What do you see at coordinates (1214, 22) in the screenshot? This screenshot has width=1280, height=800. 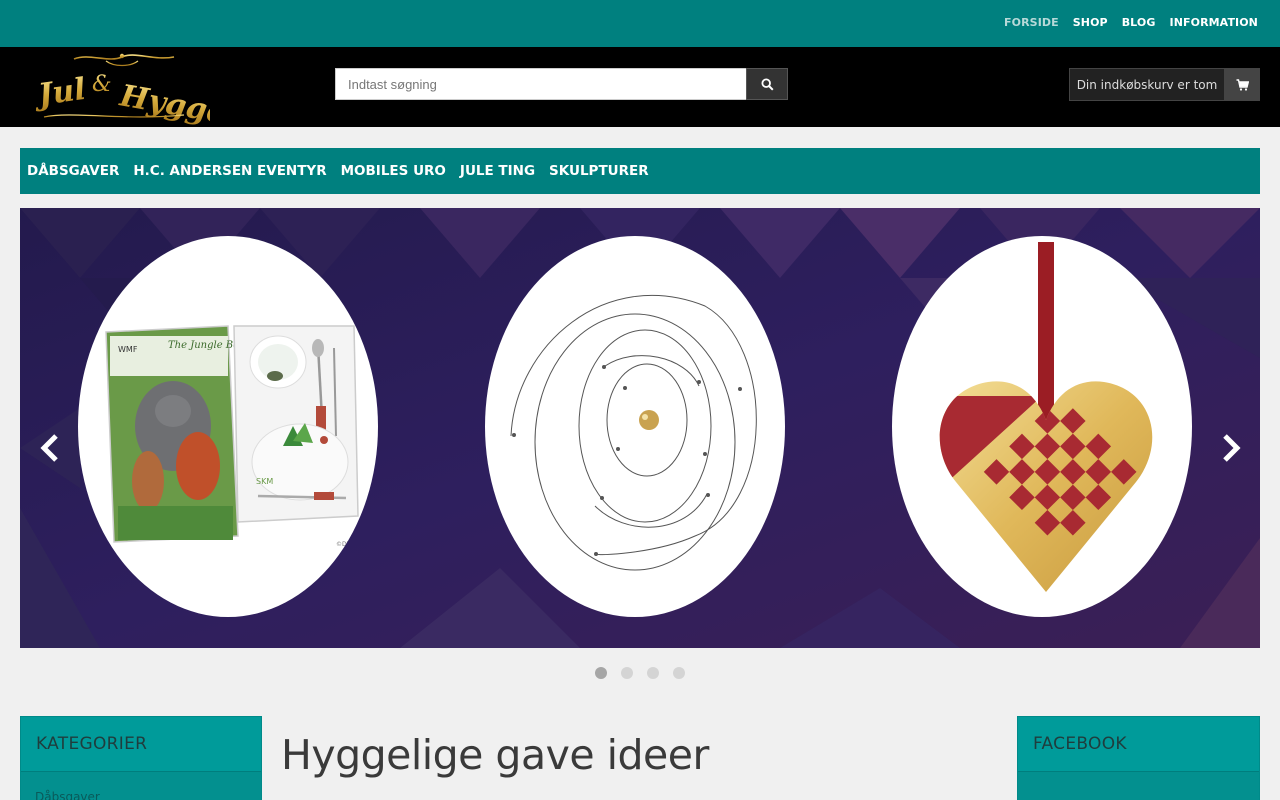 I see `topnav-information: INFORMATION` at bounding box center [1214, 22].